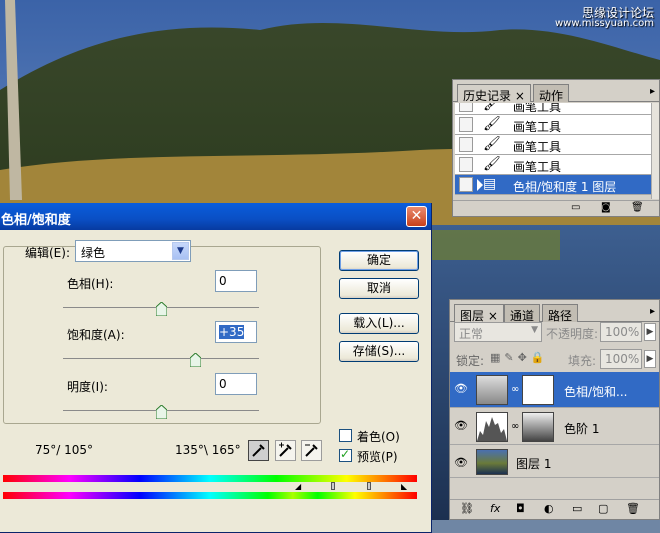 The image size is (660, 533). What do you see at coordinates (495, 508) in the screenshot?
I see `fx-icon: fx` at bounding box center [495, 508].